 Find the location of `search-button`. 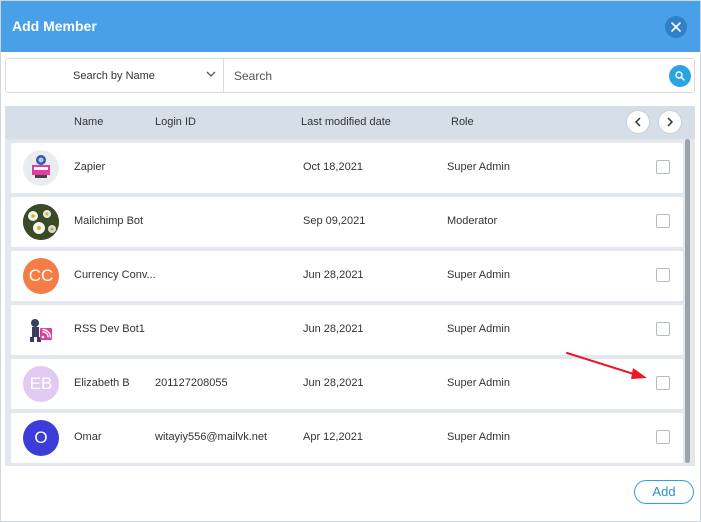

search-button is located at coordinates (680, 76).